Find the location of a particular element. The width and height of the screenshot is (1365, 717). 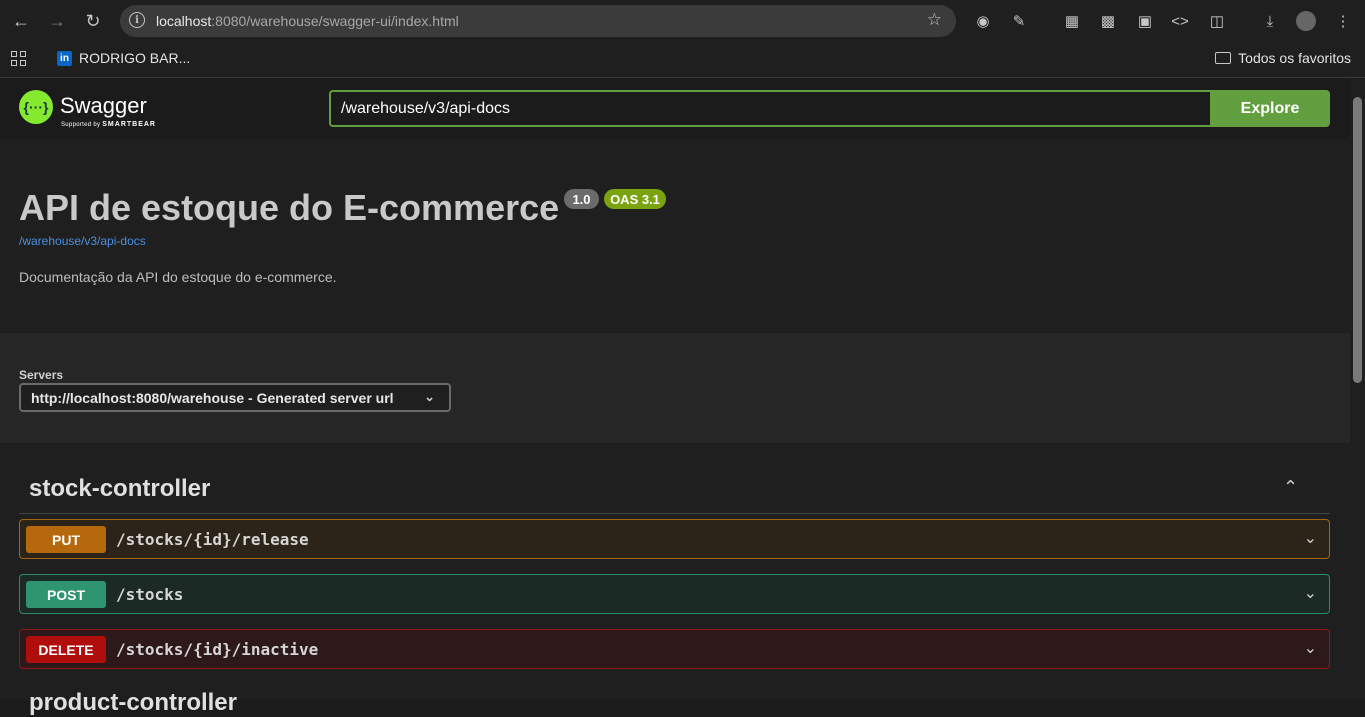

tag-divider is located at coordinates (674, 513).